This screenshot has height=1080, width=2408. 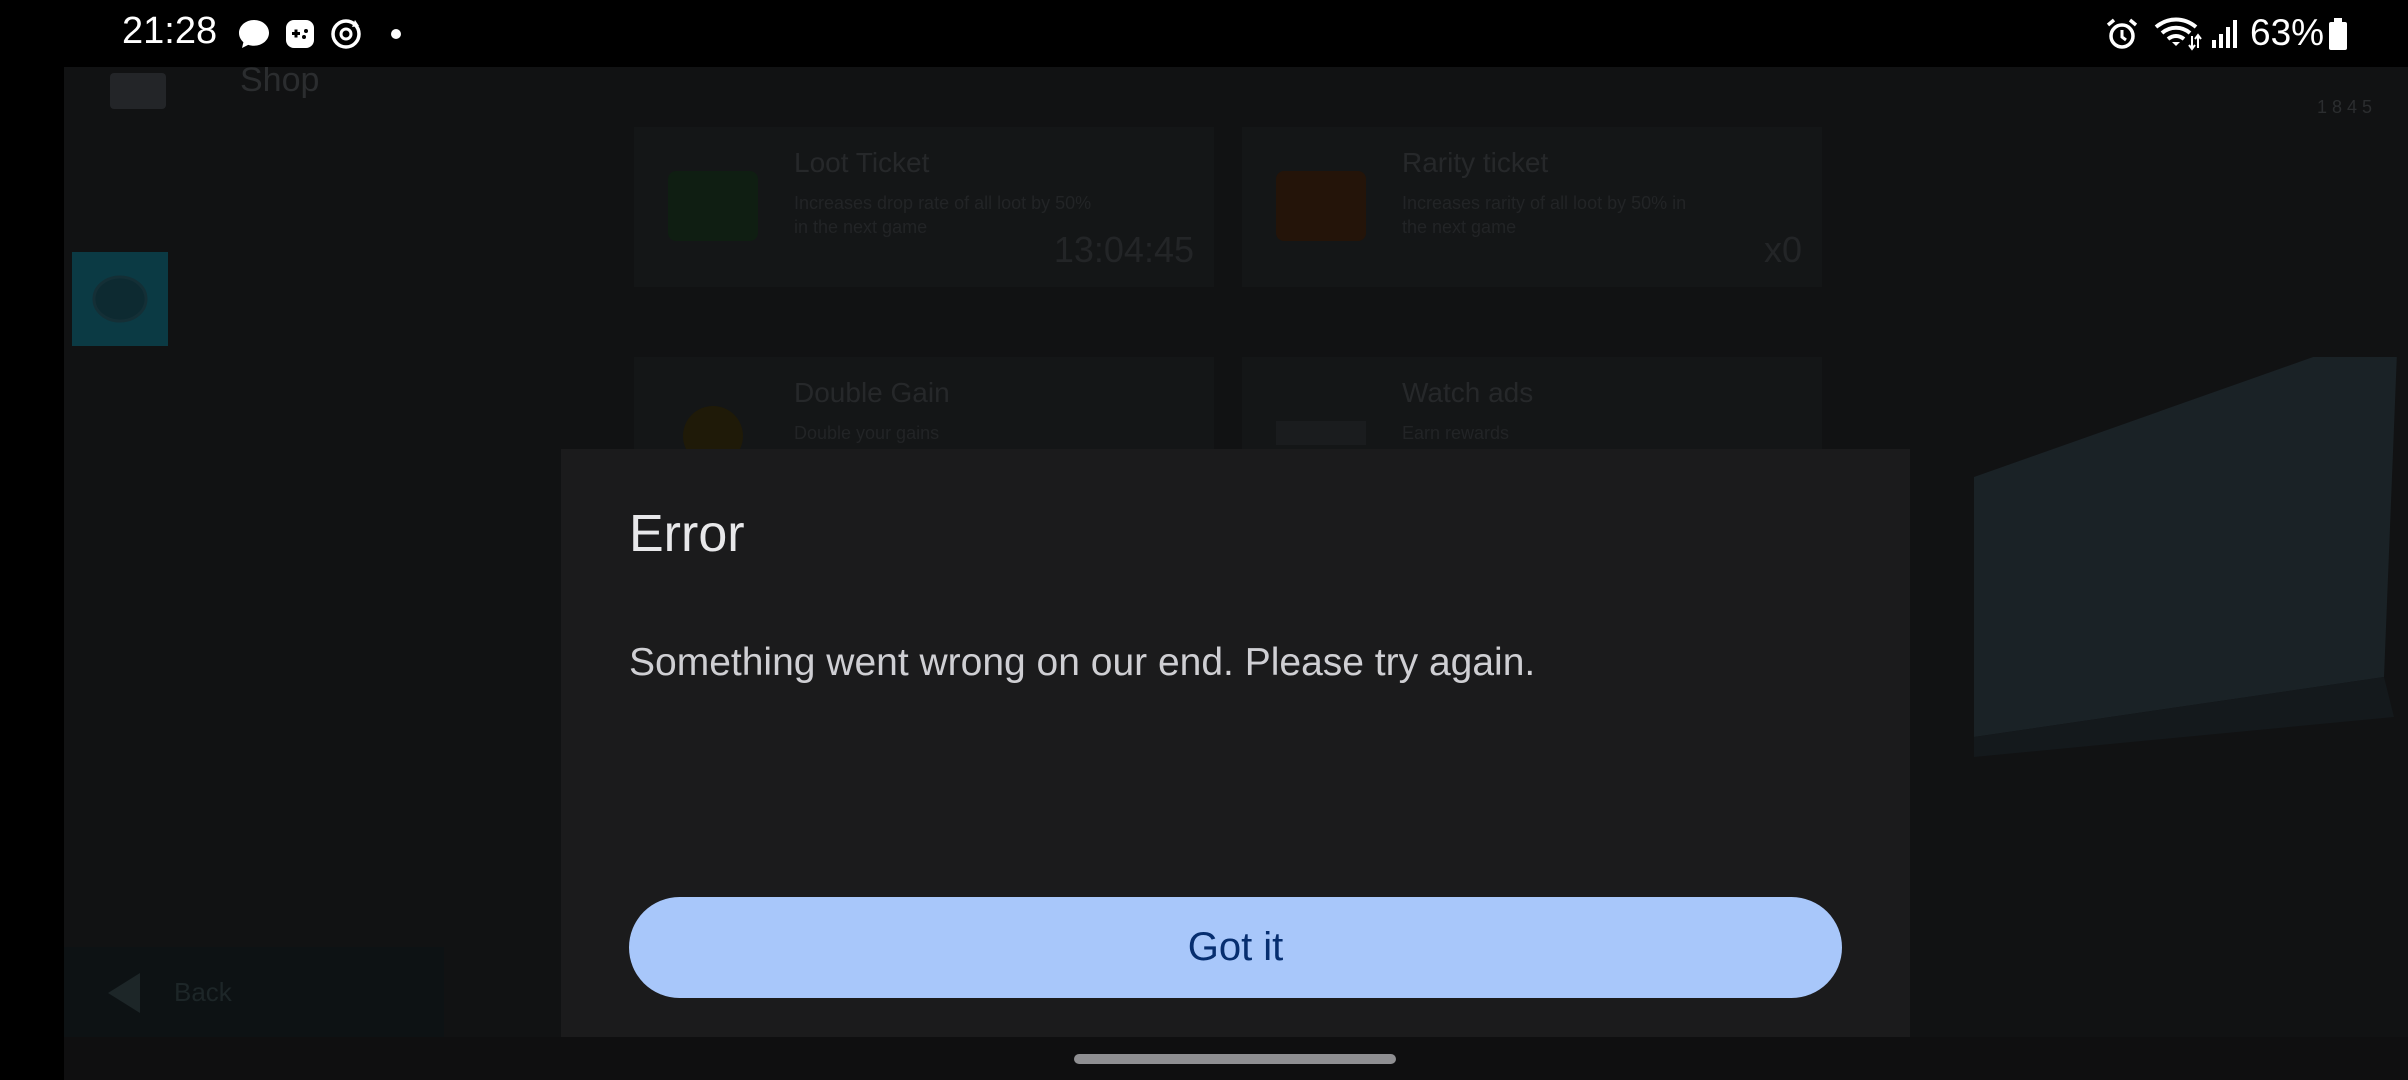 What do you see at coordinates (280, 83) in the screenshot?
I see `shop-title: Shop` at bounding box center [280, 83].